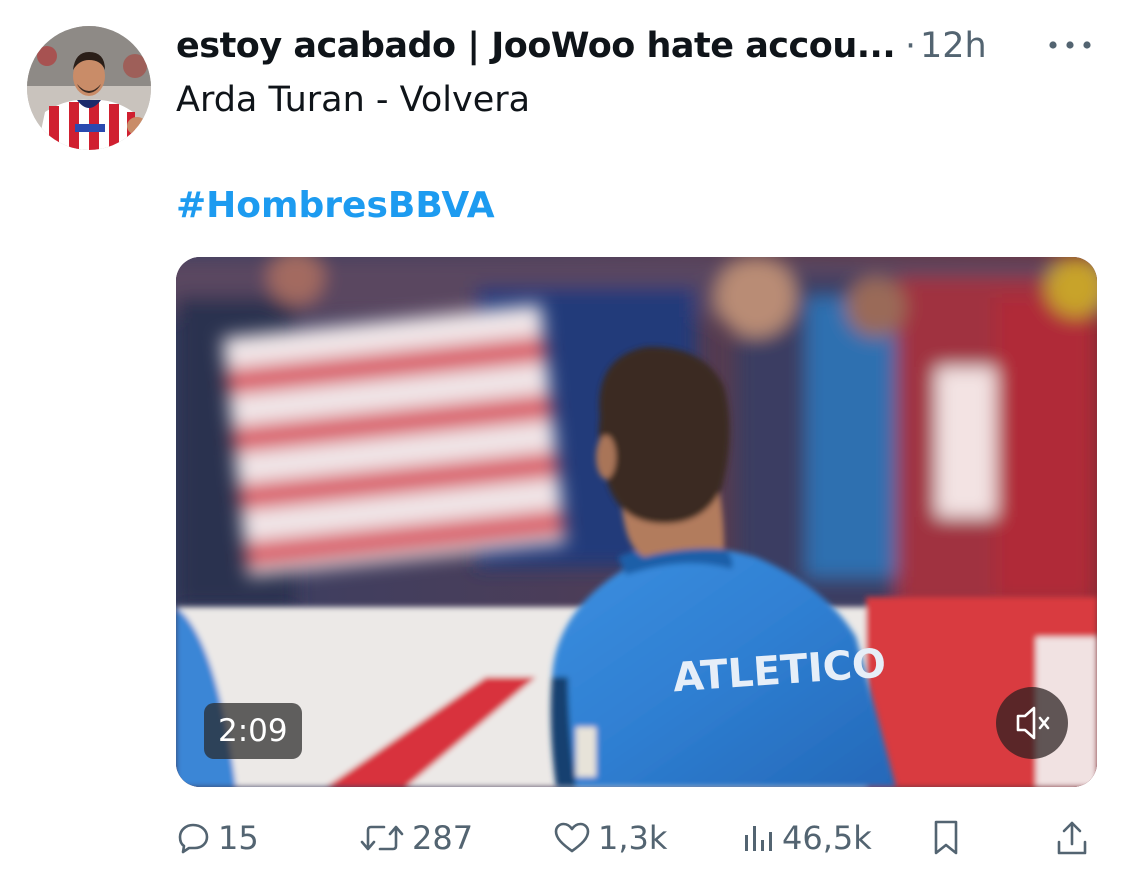 The width and height of the screenshot is (1125, 886). What do you see at coordinates (758, 838) in the screenshot?
I see `analytics-icon` at bounding box center [758, 838].